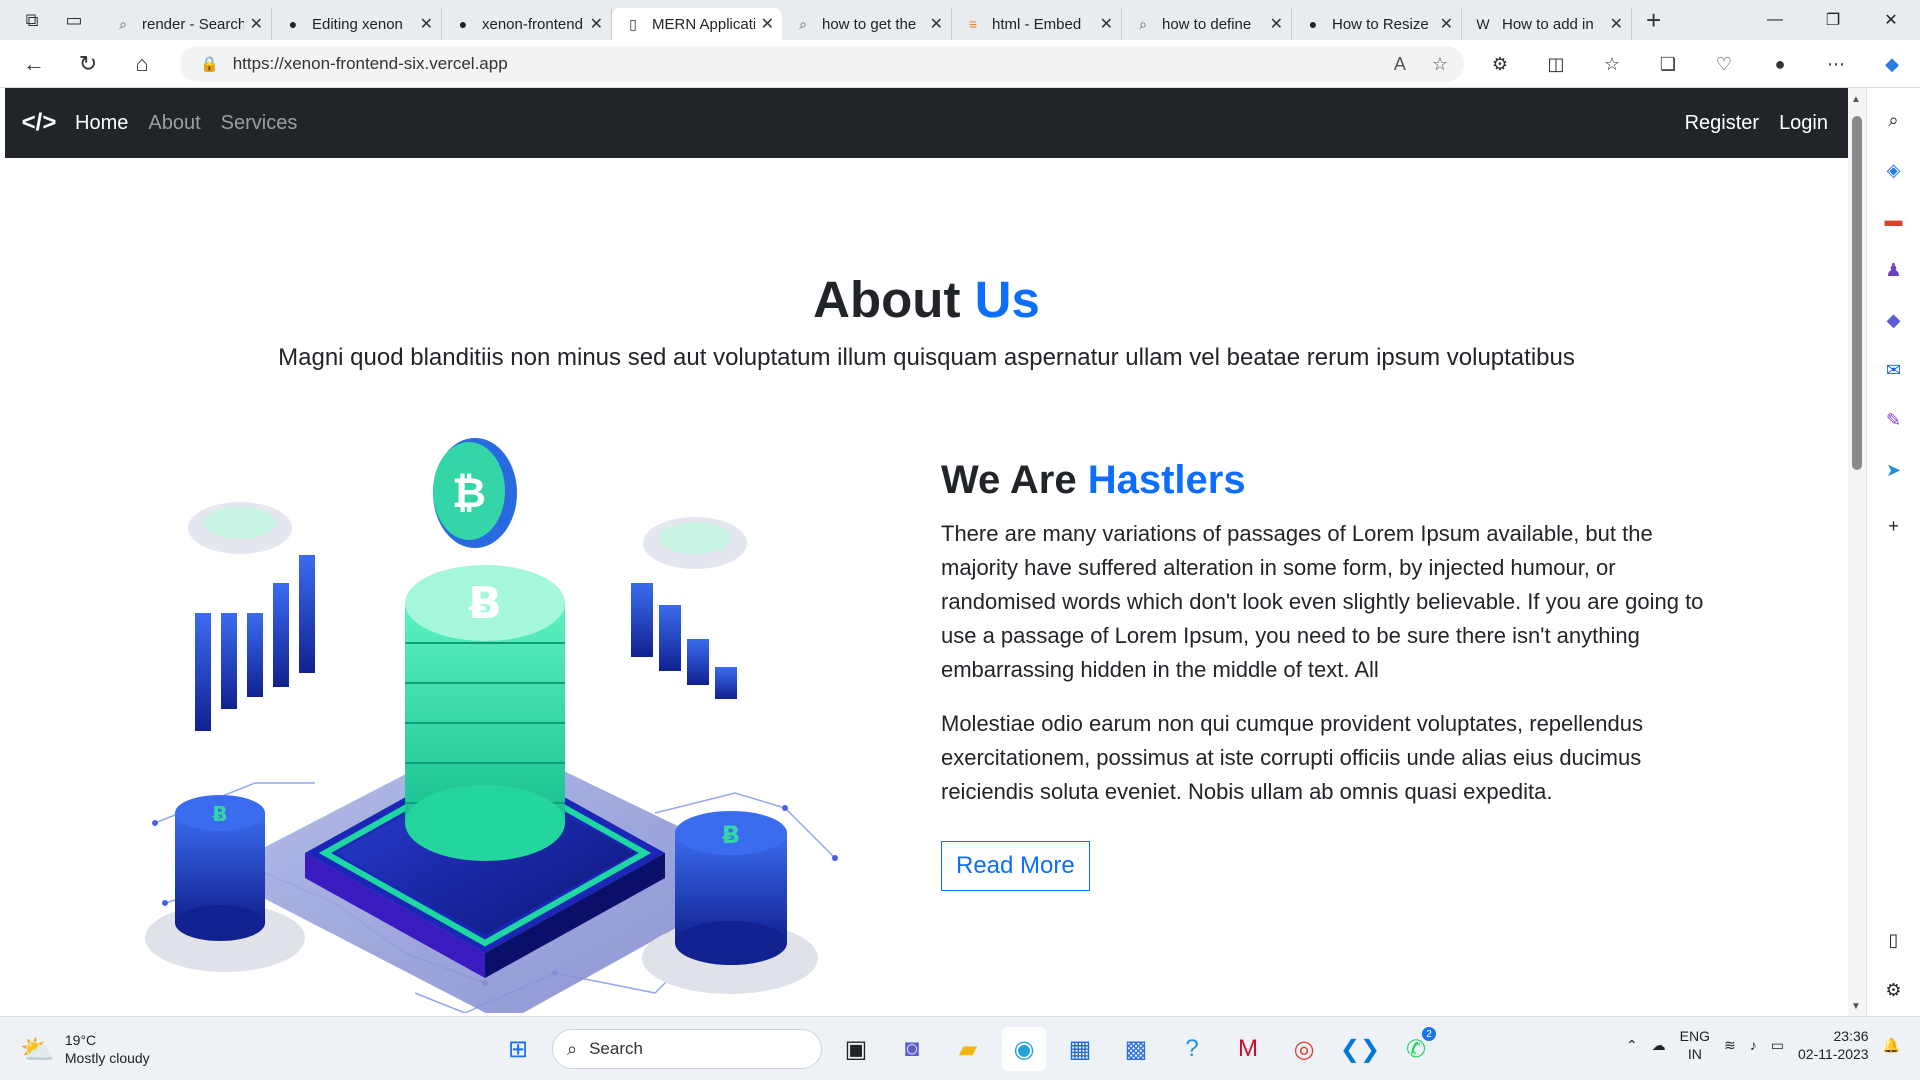  What do you see at coordinates (1695, 1045) in the screenshot?
I see `language-indicator: ENG IN` at bounding box center [1695, 1045].